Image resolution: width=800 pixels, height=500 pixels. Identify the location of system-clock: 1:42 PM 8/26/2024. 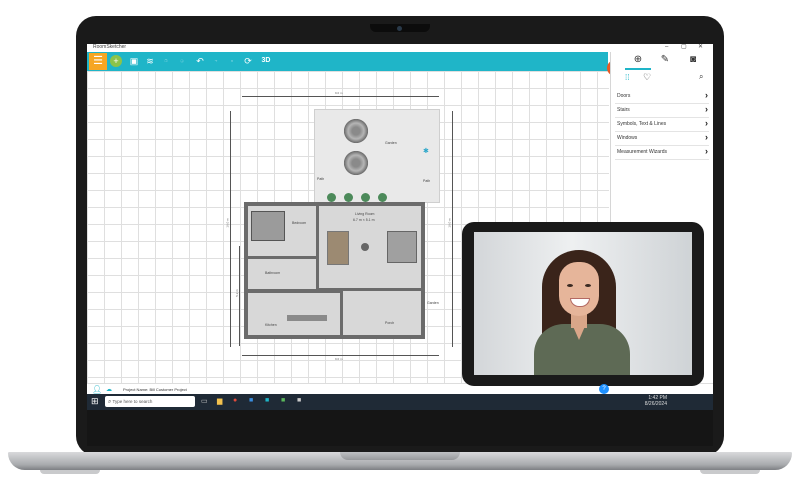
(637, 401).